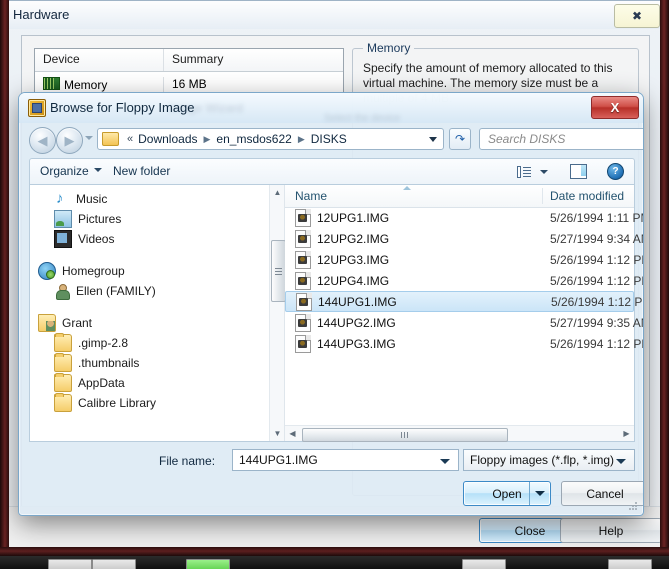  Describe the element at coordinates (149, 343) in the screenshot. I see `sidebar-item-gimp: .gimp-2.8` at that location.